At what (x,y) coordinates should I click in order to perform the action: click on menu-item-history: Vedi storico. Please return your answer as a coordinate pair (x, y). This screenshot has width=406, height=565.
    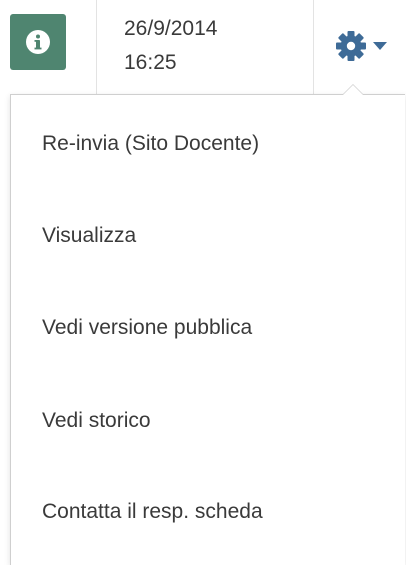
    Looking at the image, I should click on (96, 421).